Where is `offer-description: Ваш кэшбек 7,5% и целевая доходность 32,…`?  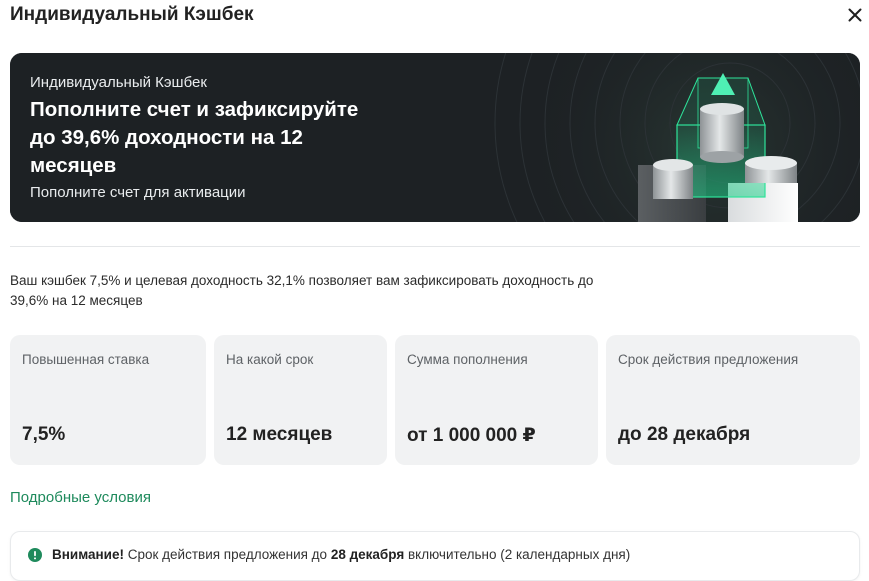 offer-description: Ваш кэшбек 7,5% и целевая доходность 32,… is located at coordinates (302, 290).